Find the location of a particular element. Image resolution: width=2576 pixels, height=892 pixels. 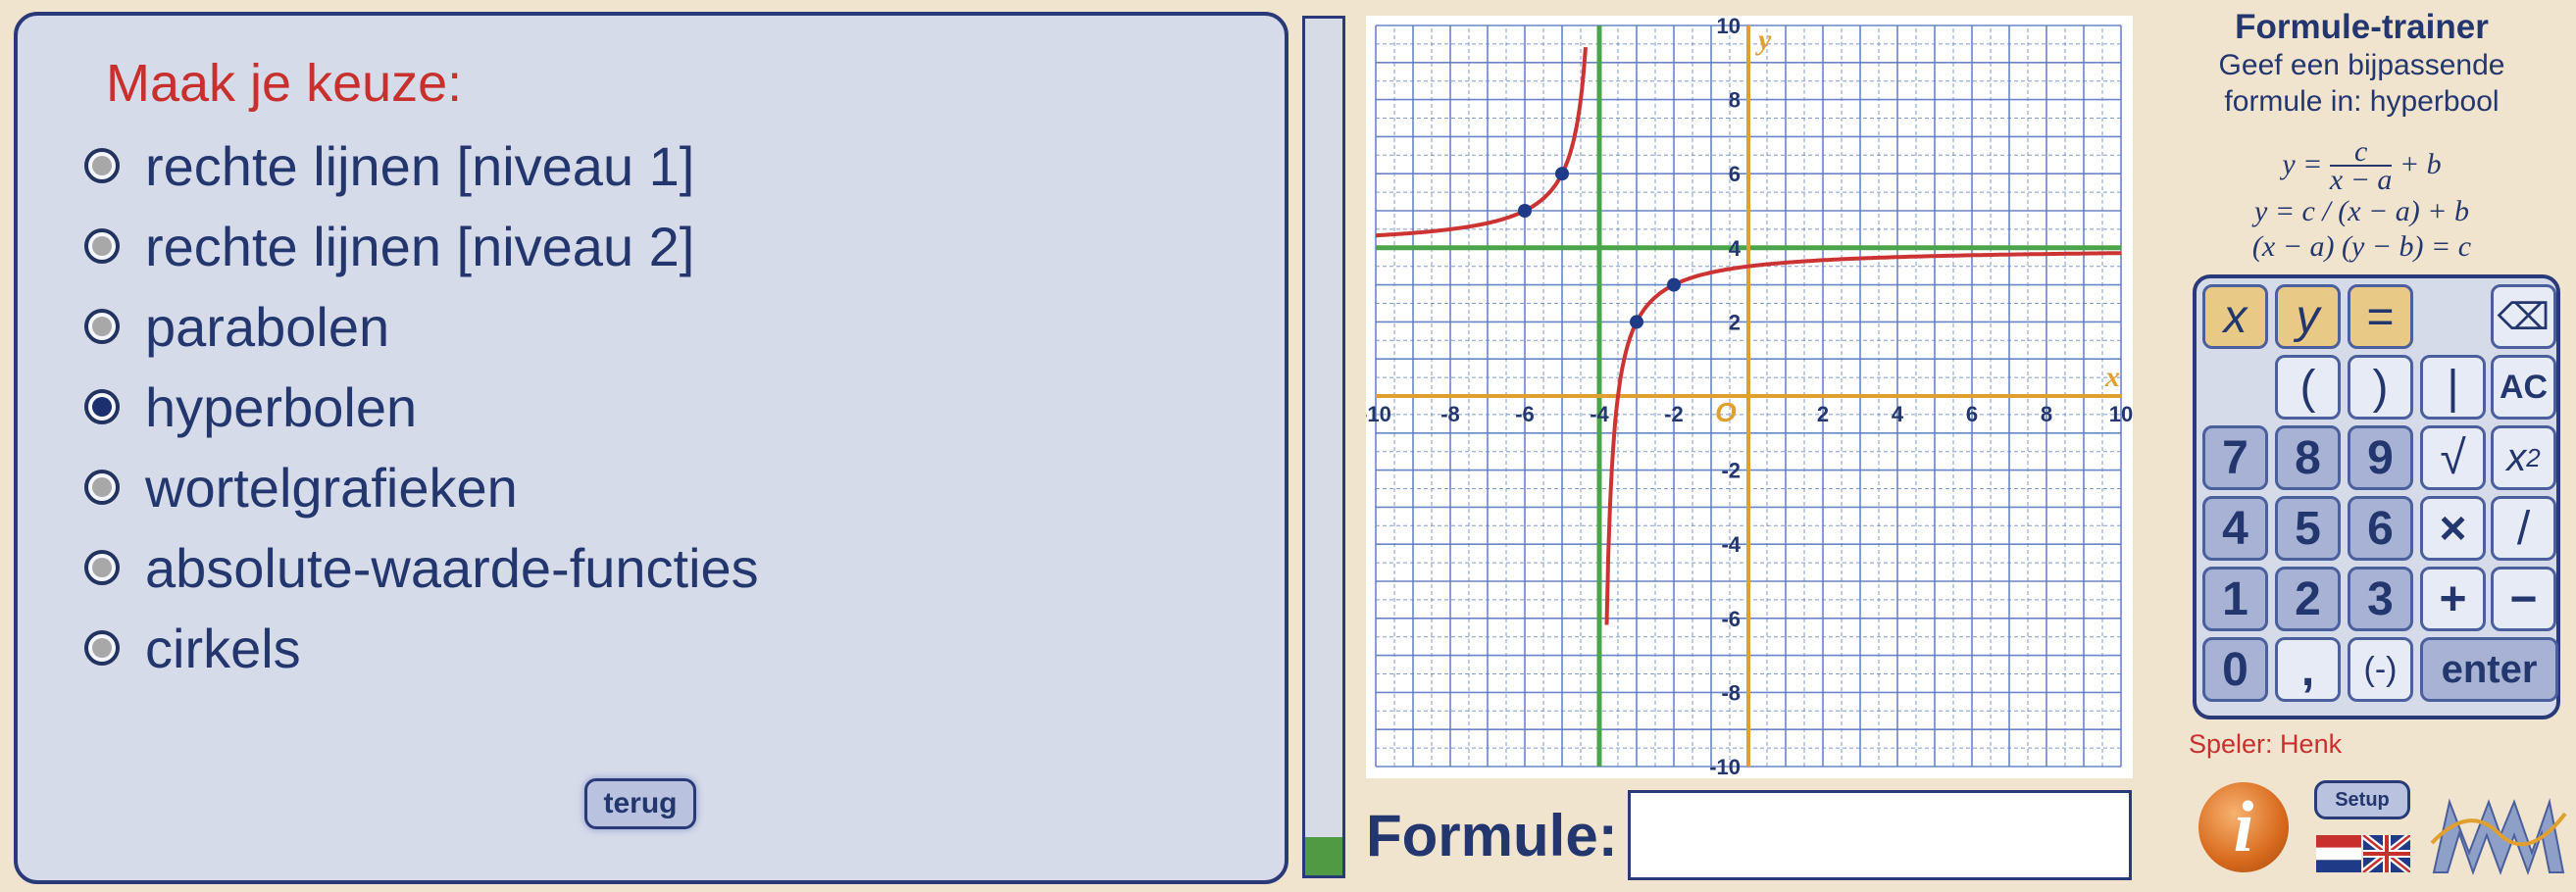

square-exponent: 2 is located at coordinates (2534, 457).